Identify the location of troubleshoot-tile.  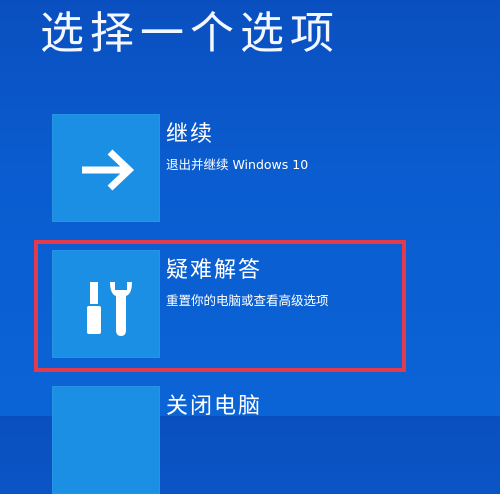
(106, 304).